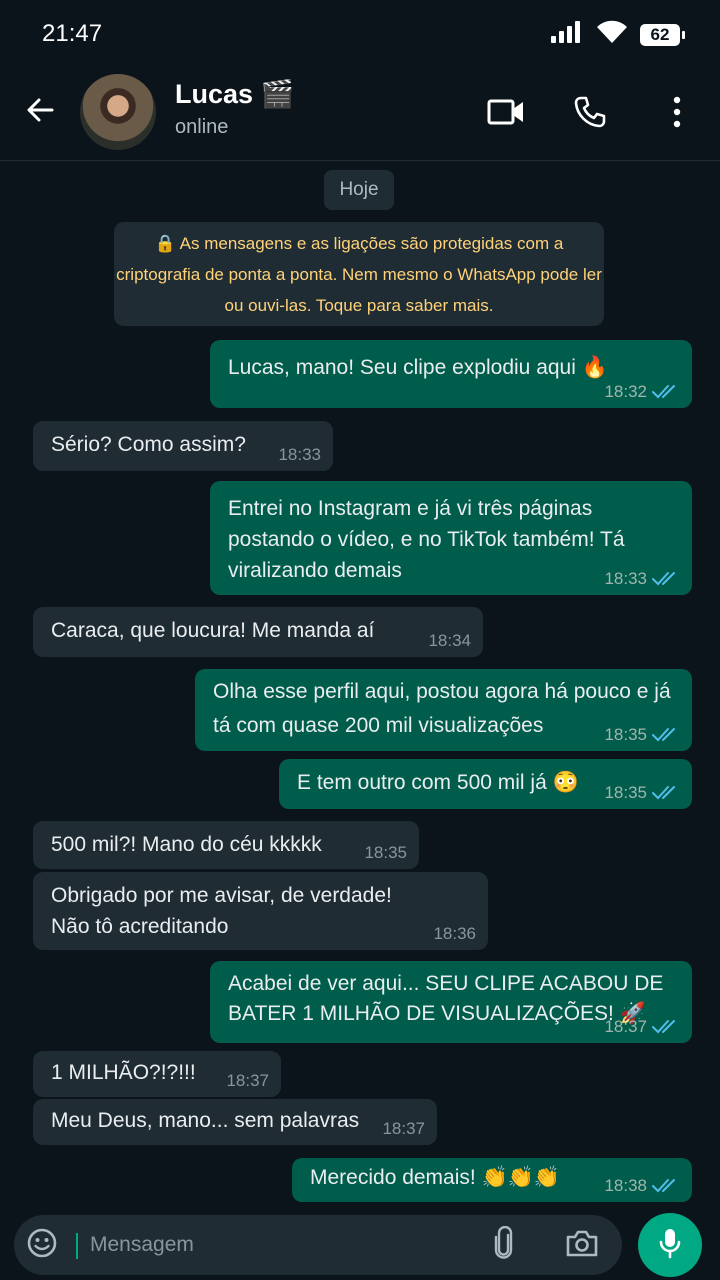 Image resolution: width=720 pixels, height=1280 pixels. Describe the element at coordinates (118, 112) in the screenshot. I see `avatar` at that location.